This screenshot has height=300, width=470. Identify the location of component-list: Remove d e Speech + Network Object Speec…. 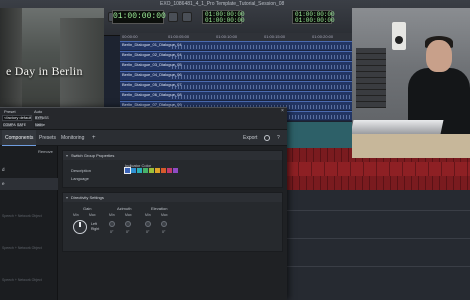
(29, 223).